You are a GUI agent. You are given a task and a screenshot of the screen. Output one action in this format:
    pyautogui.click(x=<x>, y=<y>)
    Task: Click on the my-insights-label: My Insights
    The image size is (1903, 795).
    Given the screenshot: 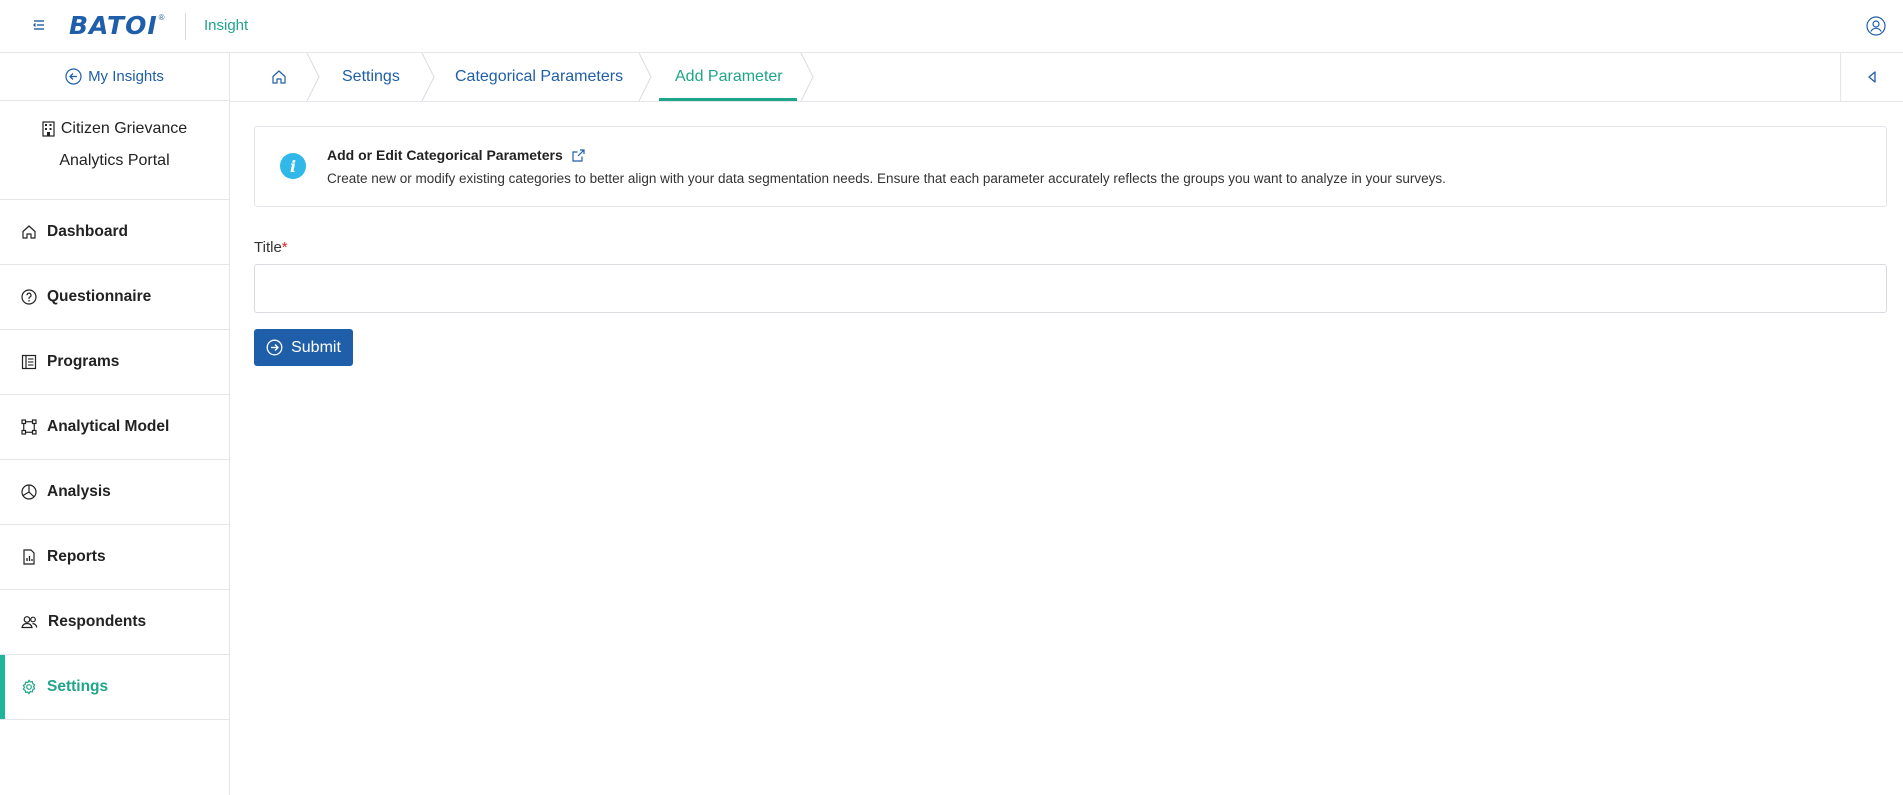 What is the action you would take?
    pyautogui.click(x=126, y=76)
    